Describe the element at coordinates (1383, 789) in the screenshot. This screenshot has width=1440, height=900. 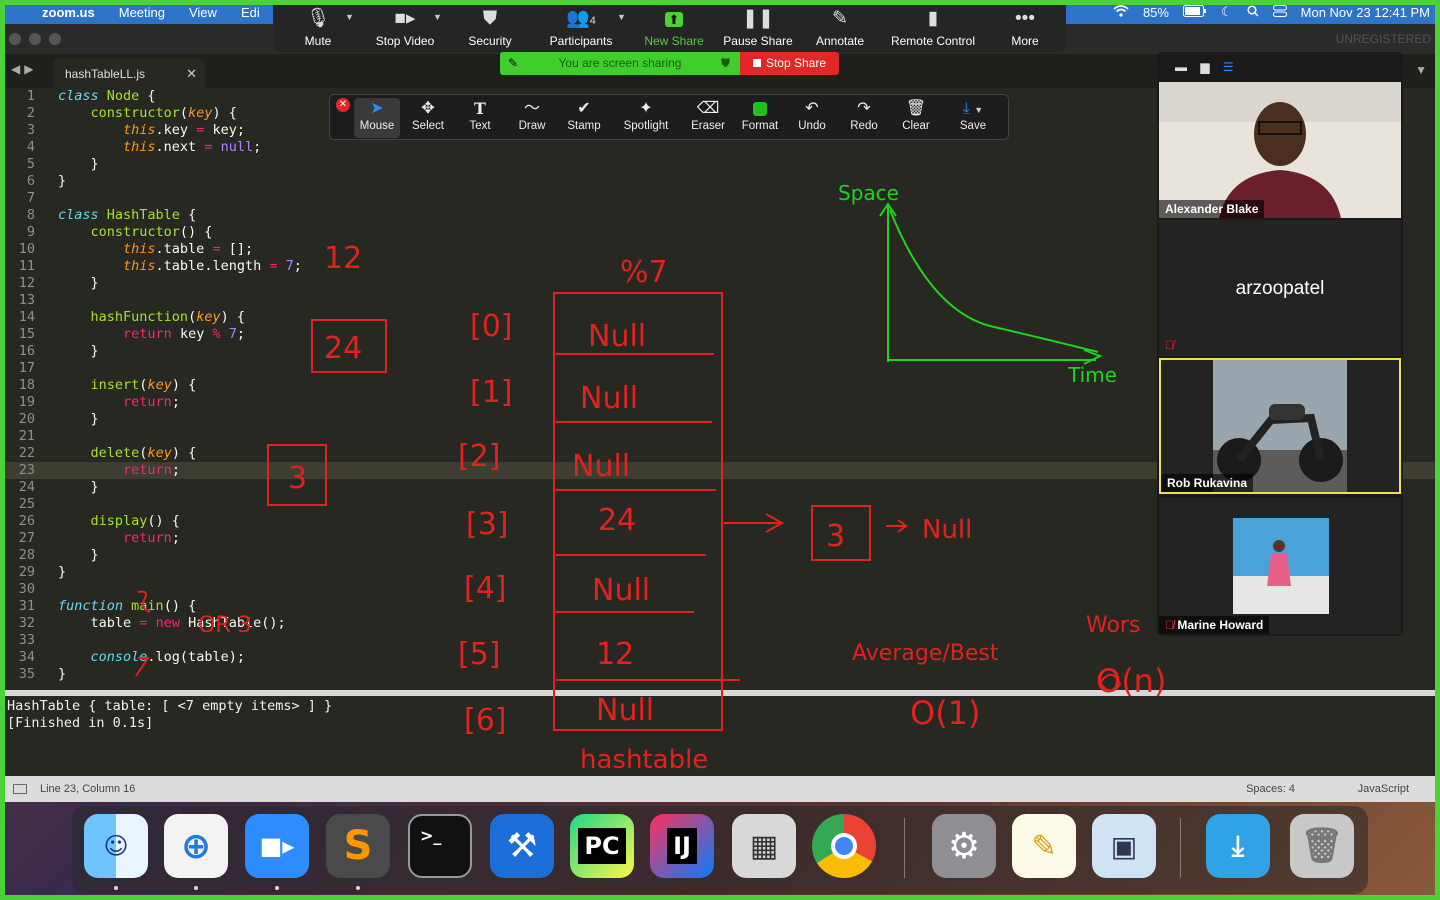
I see `status-syntax: JavaScript` at that location.